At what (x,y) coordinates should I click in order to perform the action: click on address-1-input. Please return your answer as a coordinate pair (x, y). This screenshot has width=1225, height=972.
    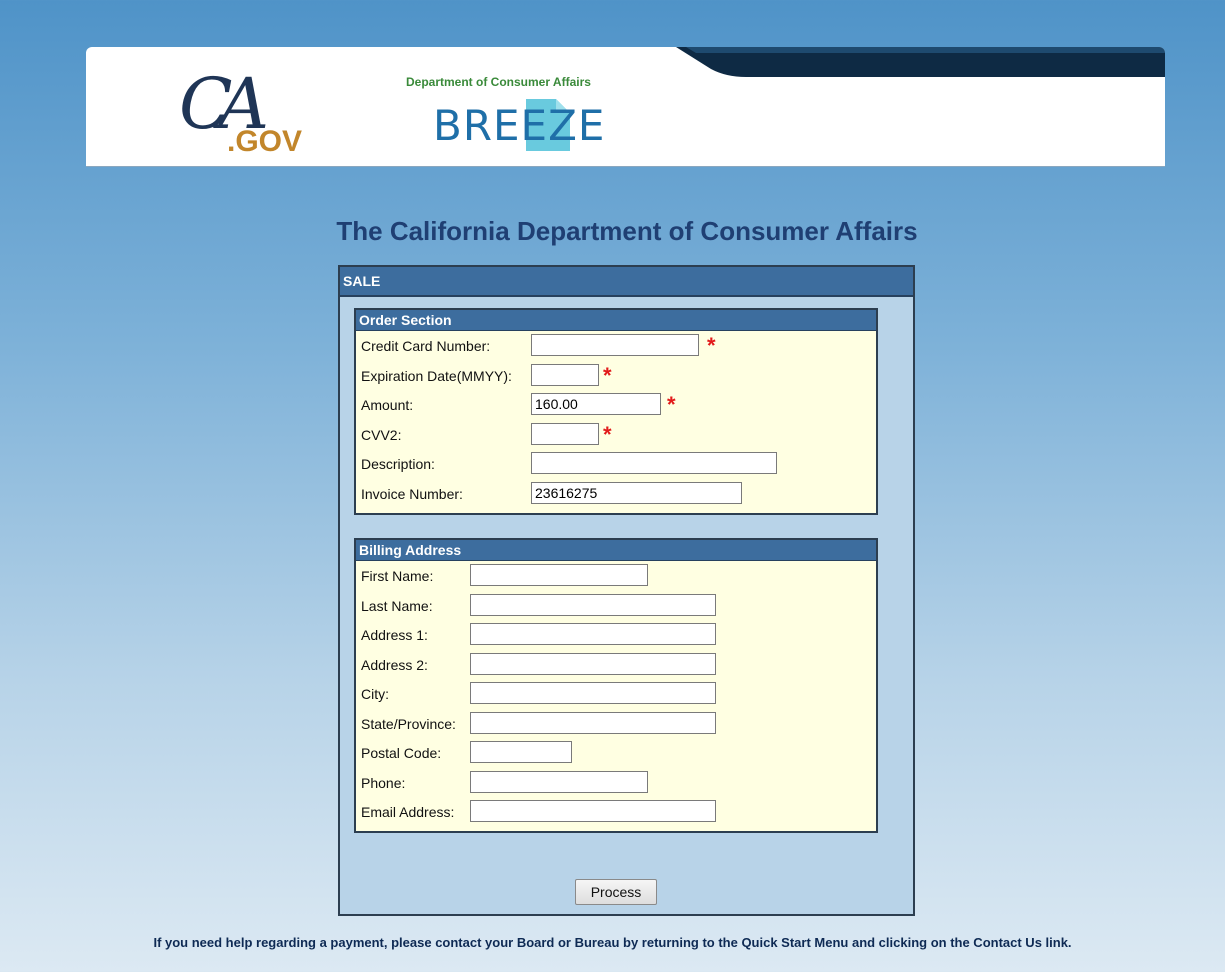
    Looking at the image, I should click on (593, 634).